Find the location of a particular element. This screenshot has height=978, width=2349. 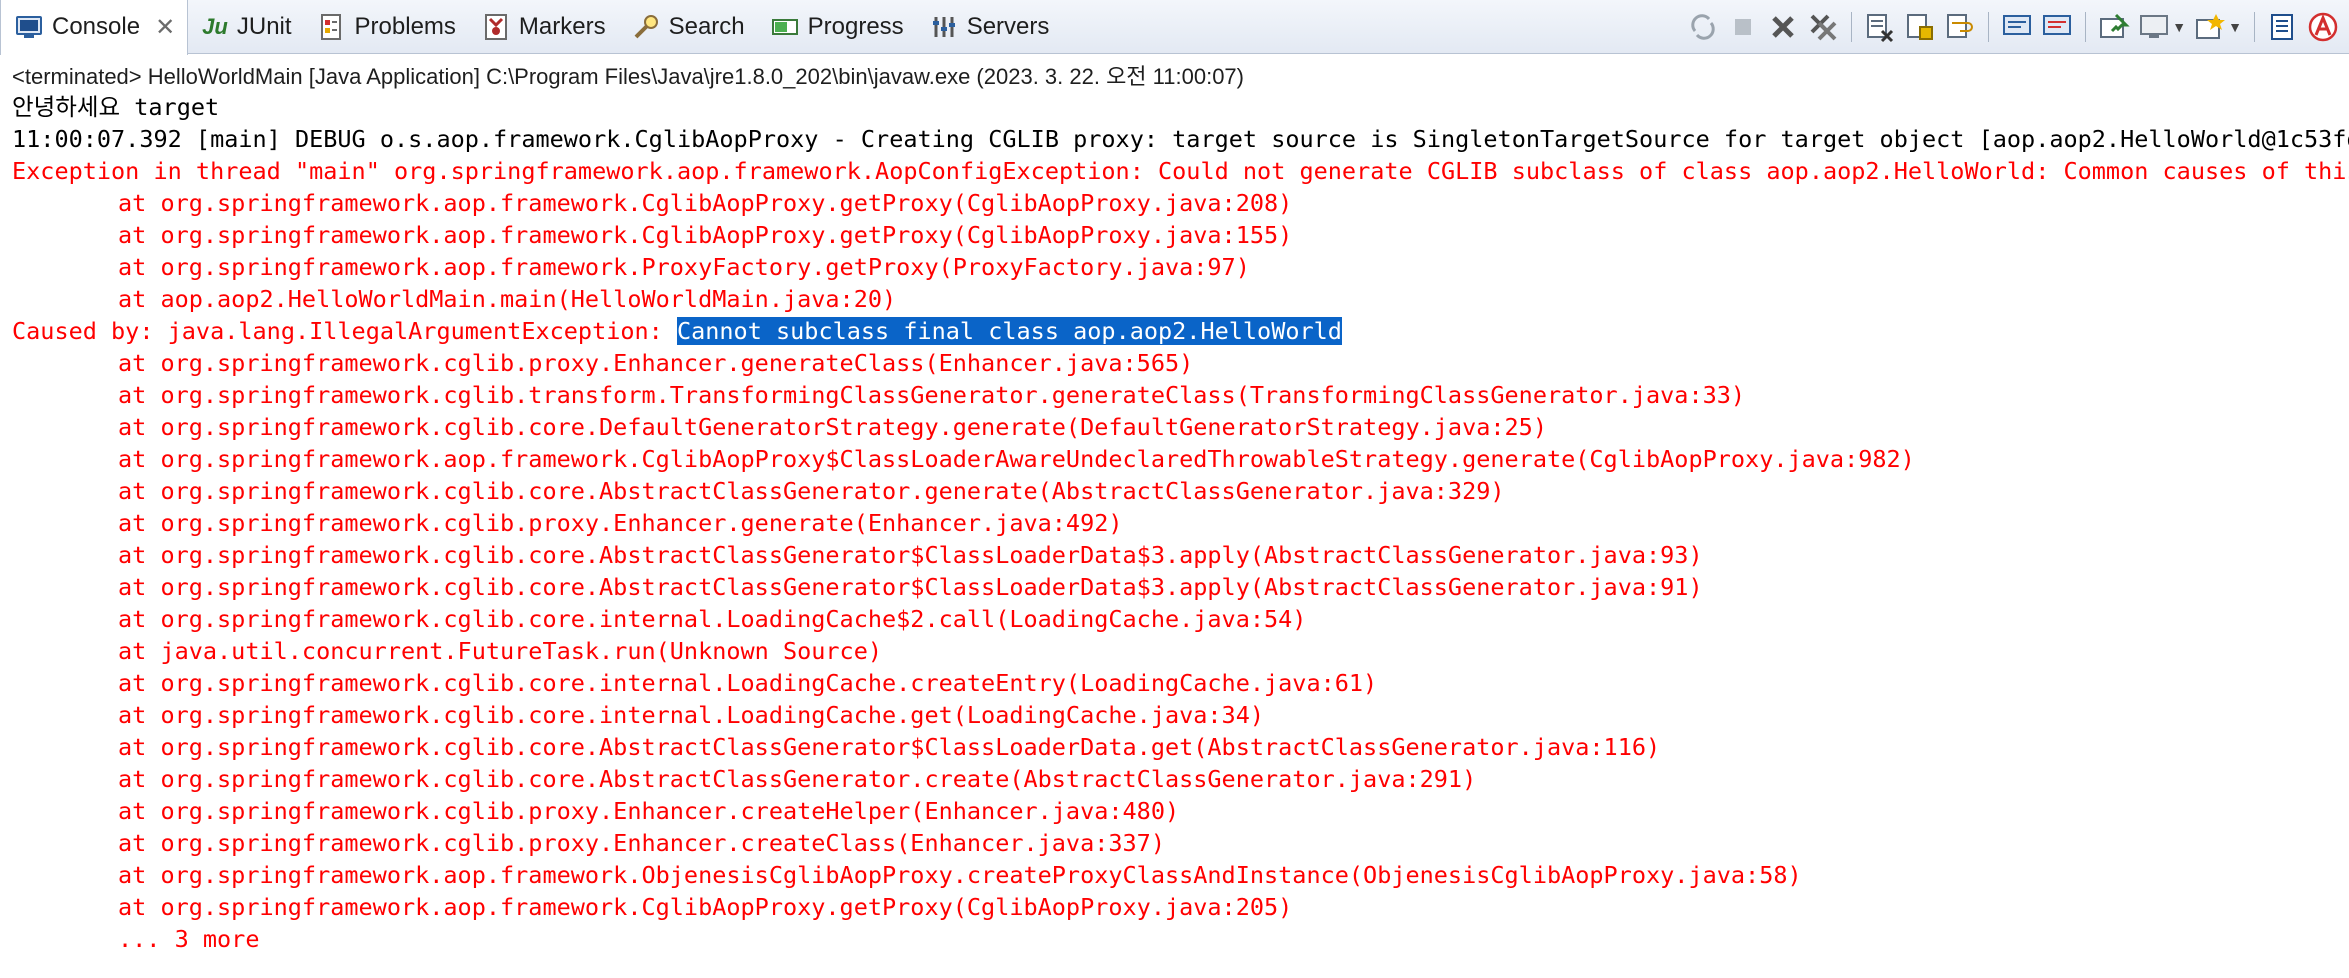

close-icon: ✕ is located at coordinates (165, 27).